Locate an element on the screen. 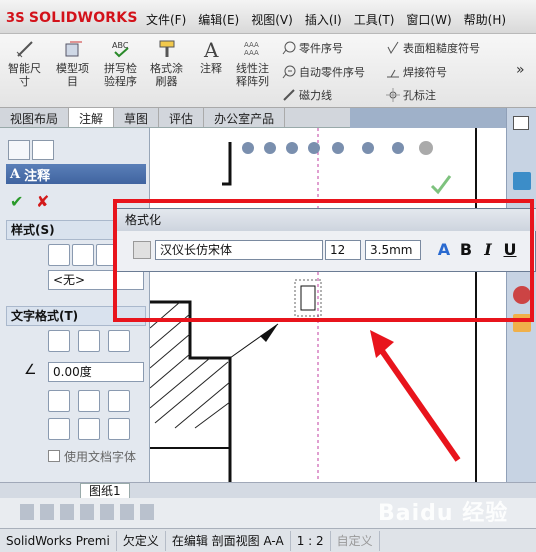 This screenshot has height=552, width=536. tab-evaluate: 评估 is located at coordinates (182, 117).